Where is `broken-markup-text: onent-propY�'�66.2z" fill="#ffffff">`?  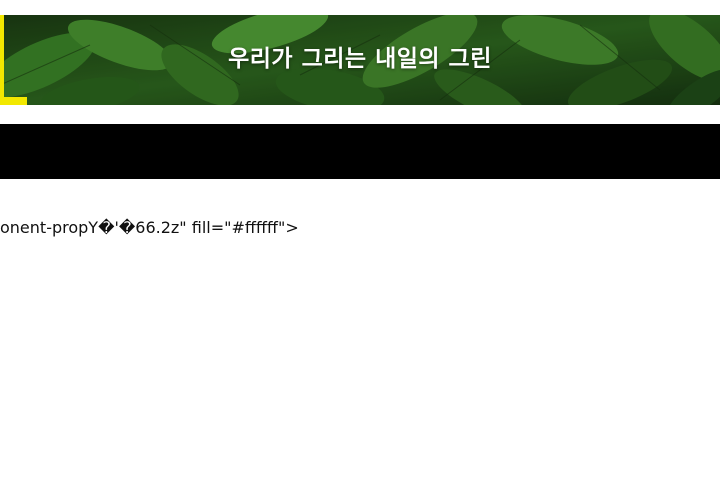 broken-markup-text: onent-propY�'�66.2z" fill="#ffffff"> is located at coordinates (149, 227).